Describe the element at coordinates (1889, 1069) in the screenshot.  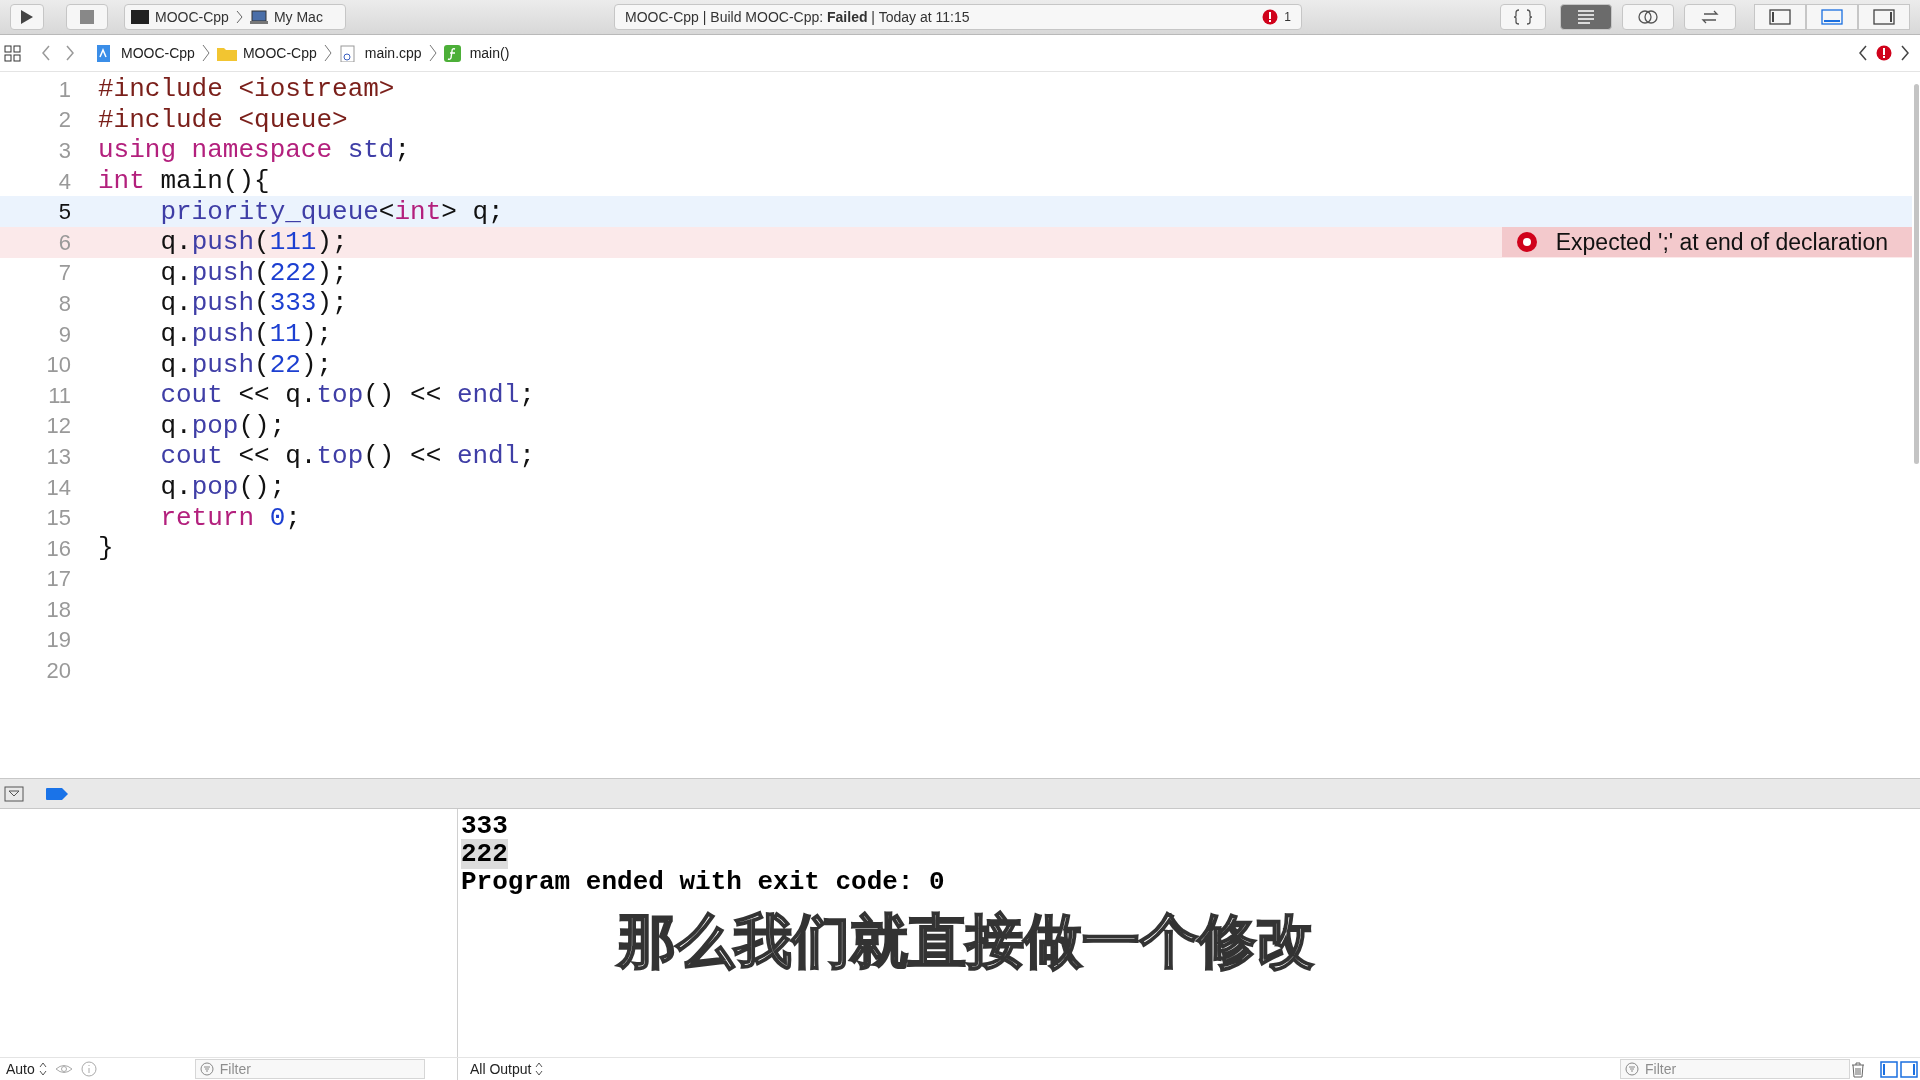
I see `variables-view-icon` at that location.